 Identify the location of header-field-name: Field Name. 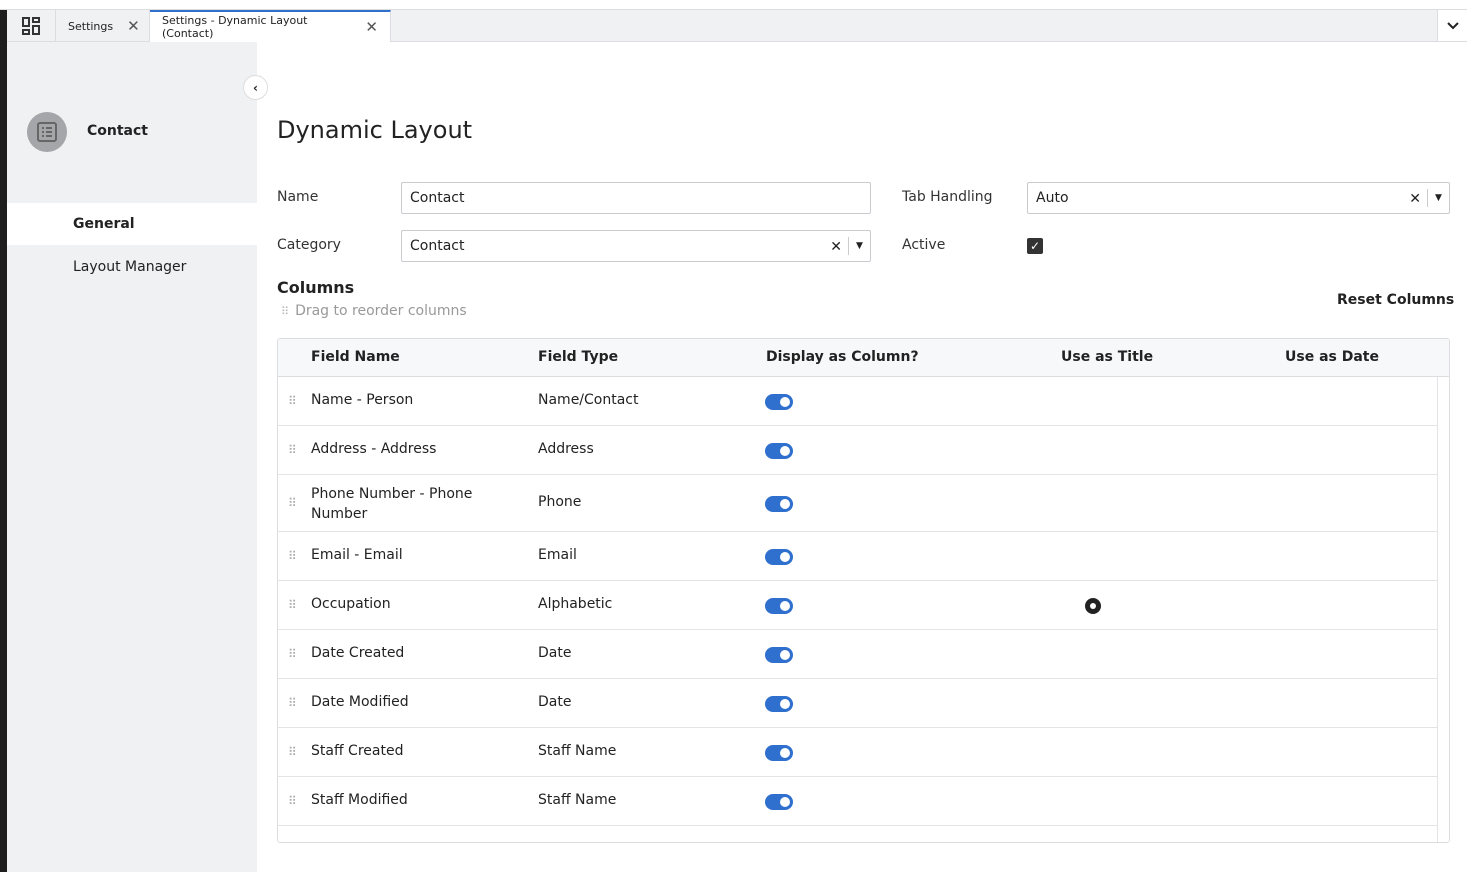
(355, 357).